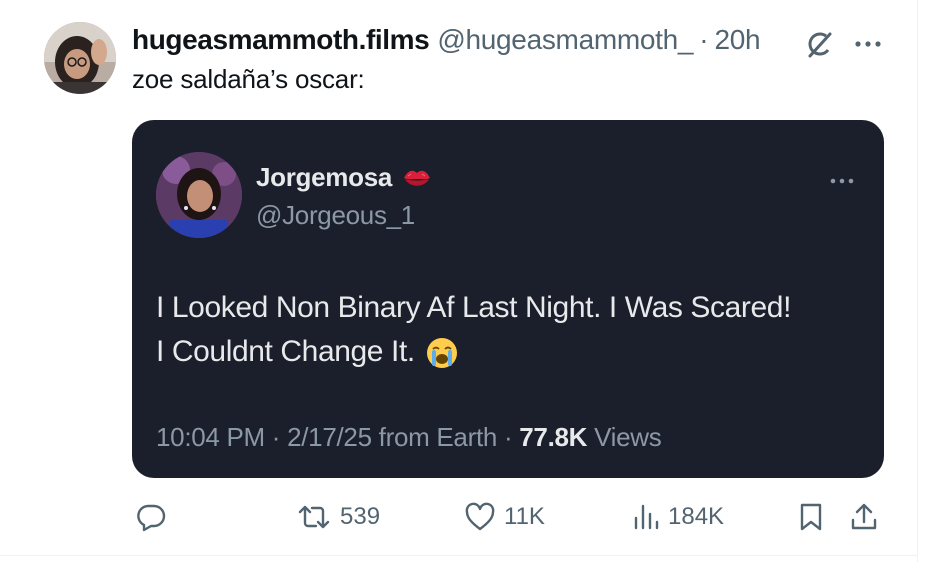 This screenshot has width=938, height=562. I want to click on reply-icon, so click(151, 518).